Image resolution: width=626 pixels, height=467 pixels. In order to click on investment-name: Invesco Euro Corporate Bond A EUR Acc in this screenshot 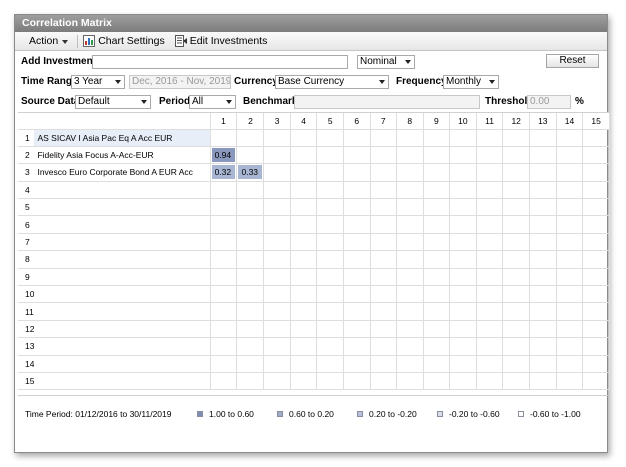, I will do `click(122, 172)`.